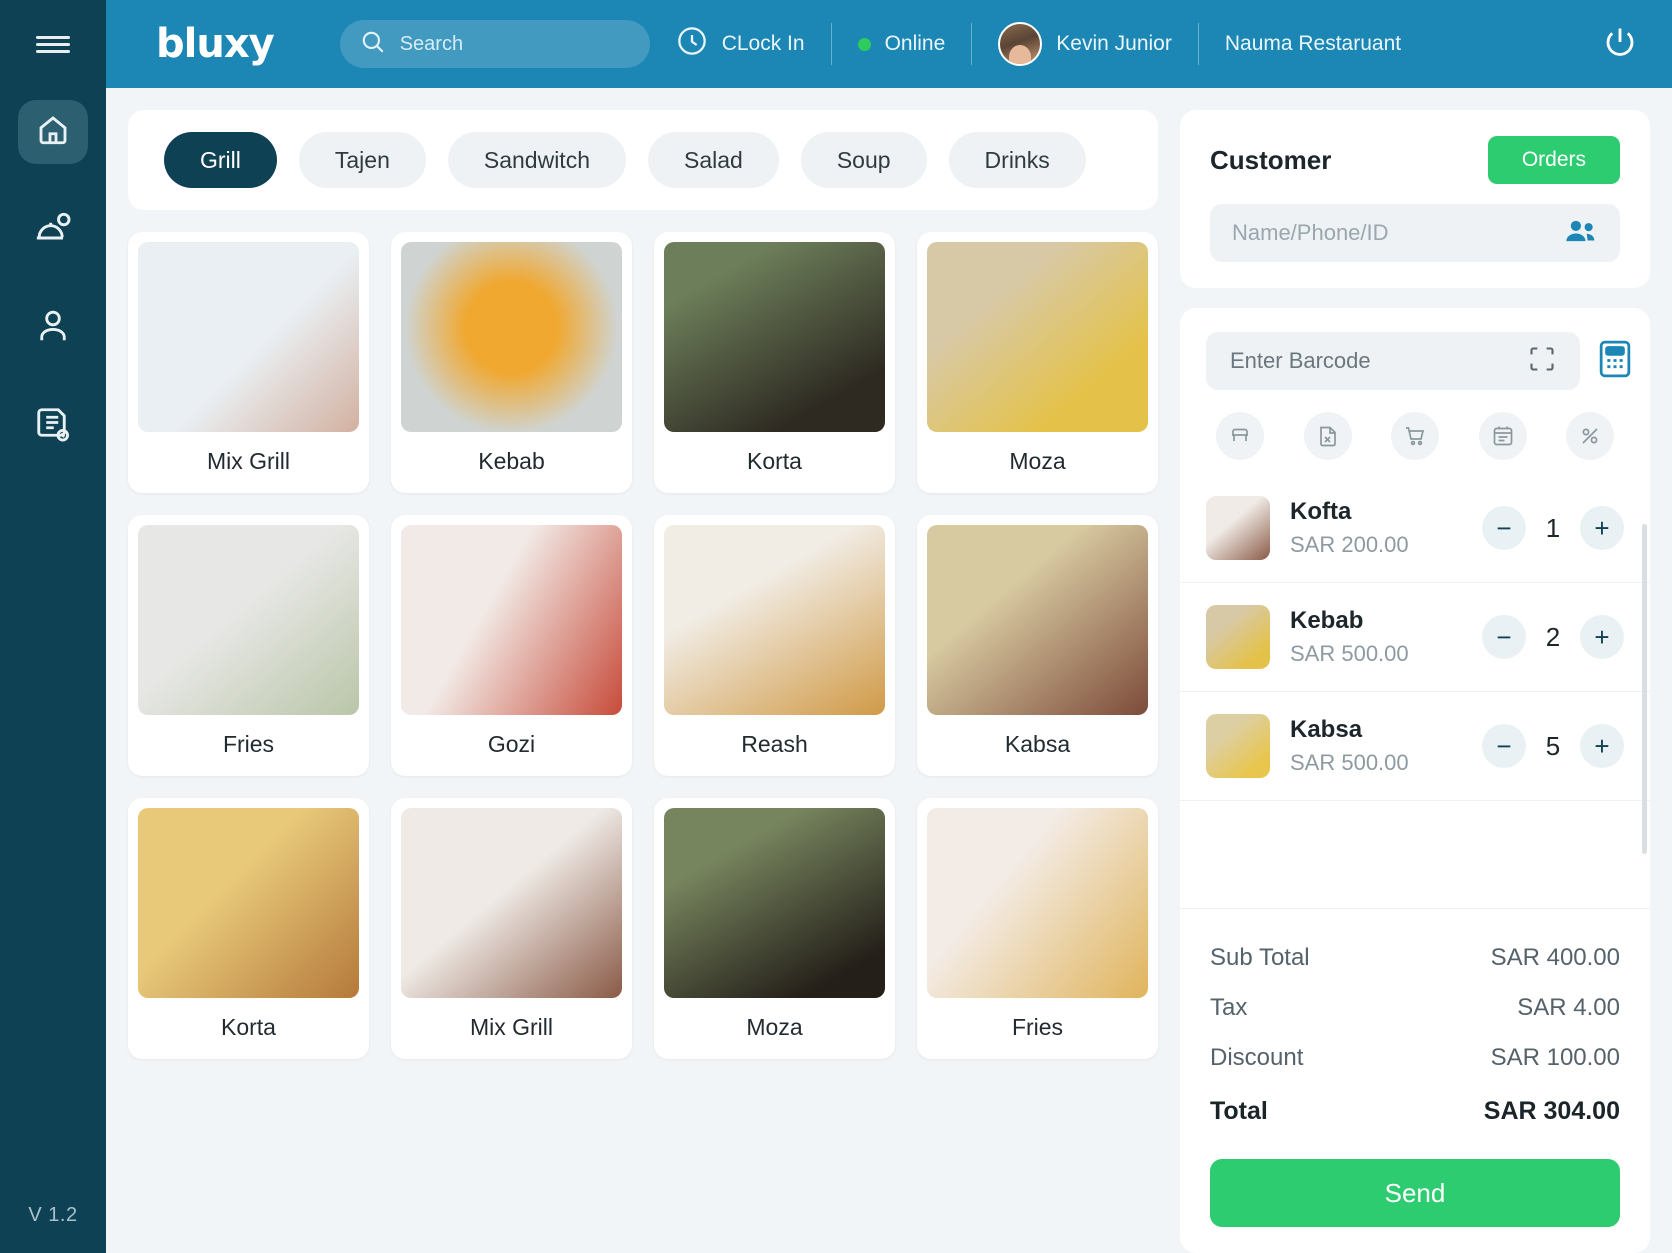 The height and width of the screenshot is (1253, 1672). I want to click on quantity-stepper: − 2 +, so click(1553, 637).